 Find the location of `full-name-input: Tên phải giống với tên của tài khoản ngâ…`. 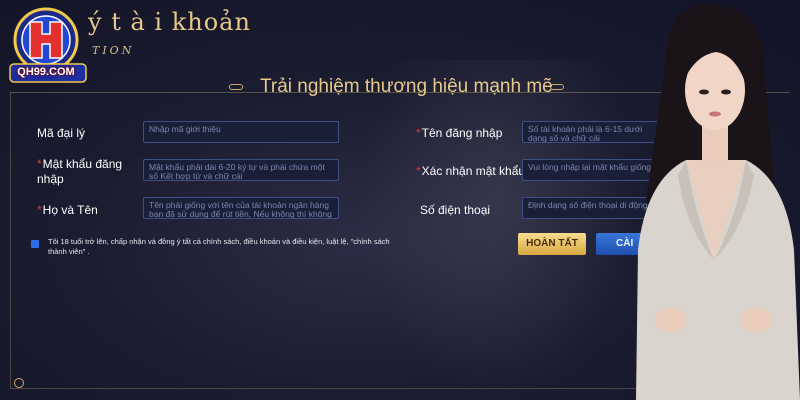

full-name-input: Tên phải giống với tên của tài khoản ngâ… is located at coordinates (241, 208).